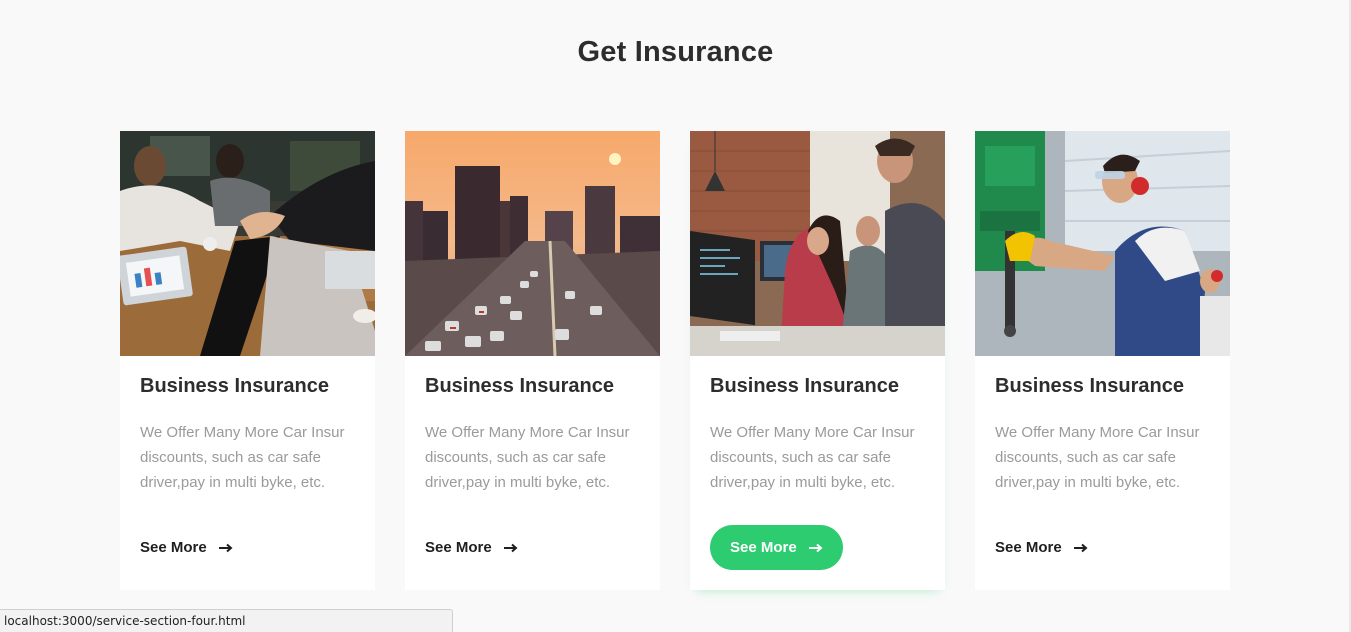 This screenshot has height=632, width=1351. I want to click on browser-status-bar: localhost:3000/service-section-four.html, so click(226, 620).